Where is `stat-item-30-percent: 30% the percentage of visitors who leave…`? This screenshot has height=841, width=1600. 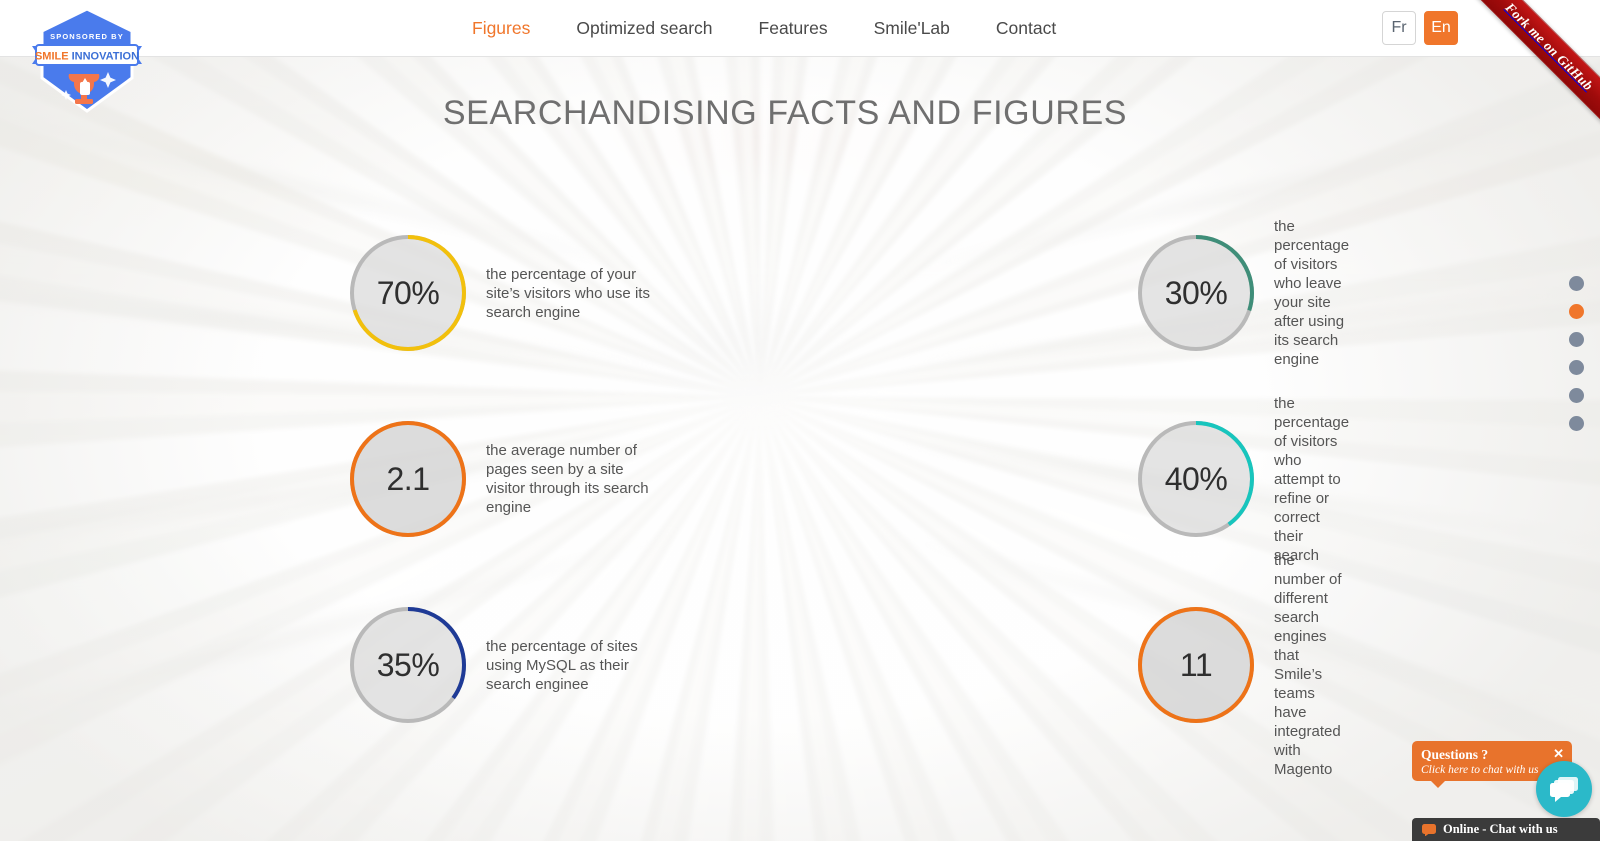 stat-item-30-percent: 30% the percentage of visitors who leave… is located at coordinates (1243, 293).